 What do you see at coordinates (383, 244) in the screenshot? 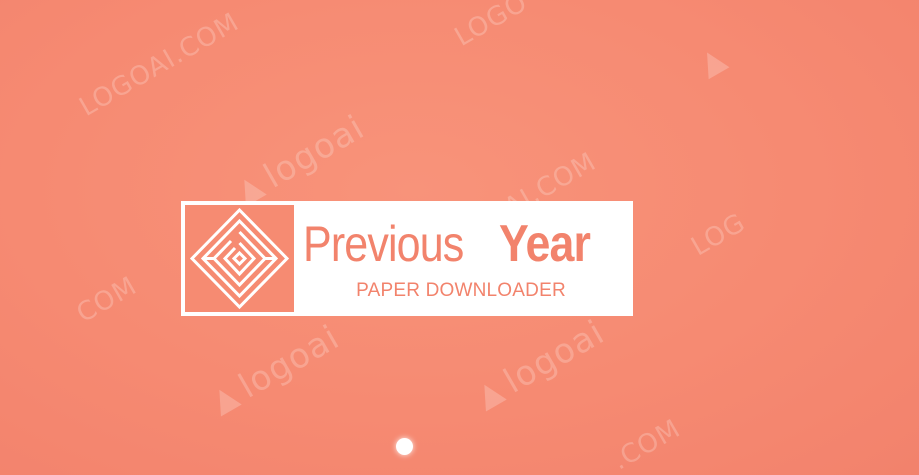
I see `logo-title-light: Previous` at bounding box center [383, 244].